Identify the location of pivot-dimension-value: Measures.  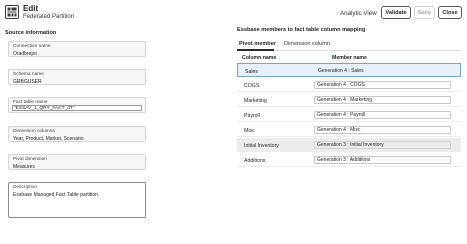
(24, 166).